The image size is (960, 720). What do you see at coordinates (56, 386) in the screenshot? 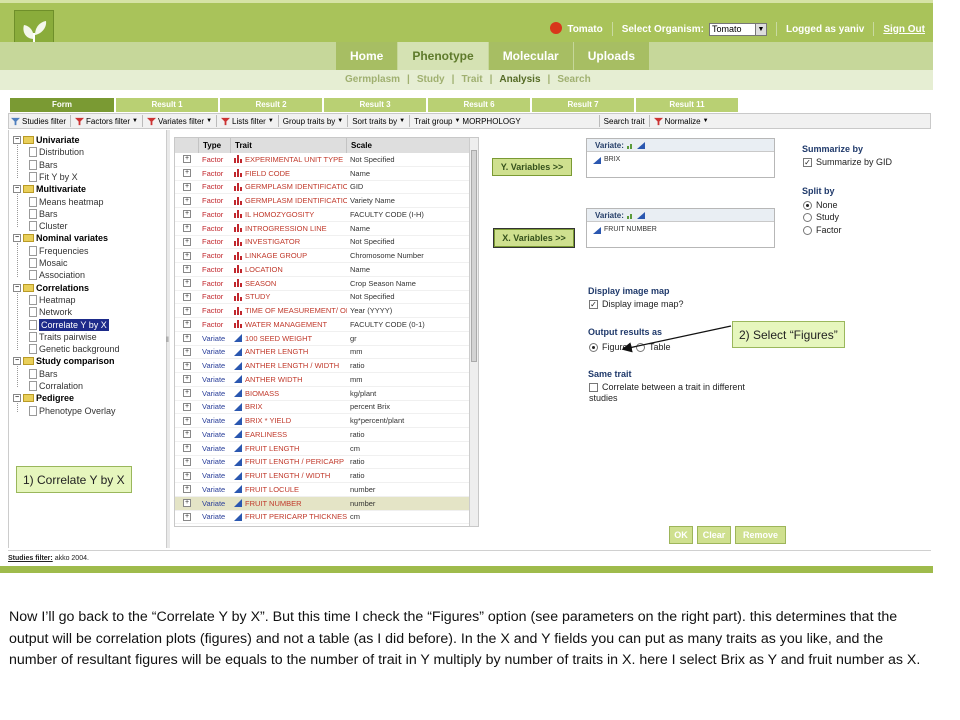
I see `tree-item: Corralation` at bounding box center [56, 386].